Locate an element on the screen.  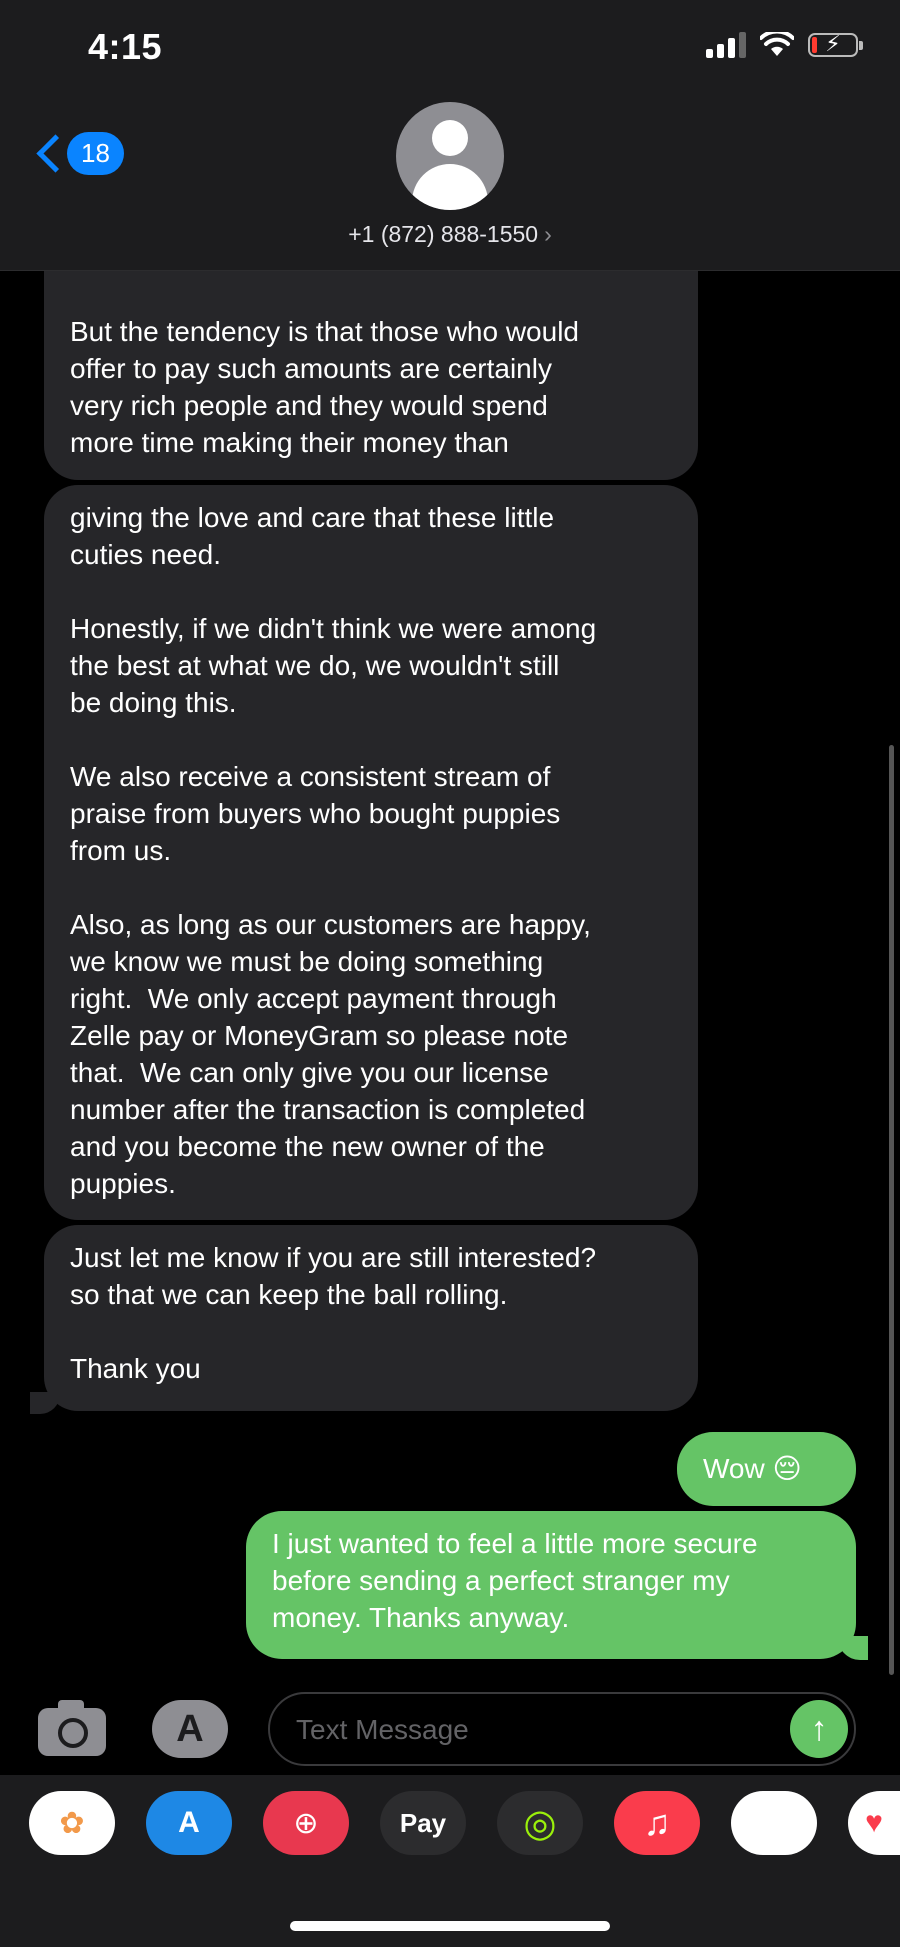
contact-name: +1 (872) 888-1550 is located at coordinates (443, 234).